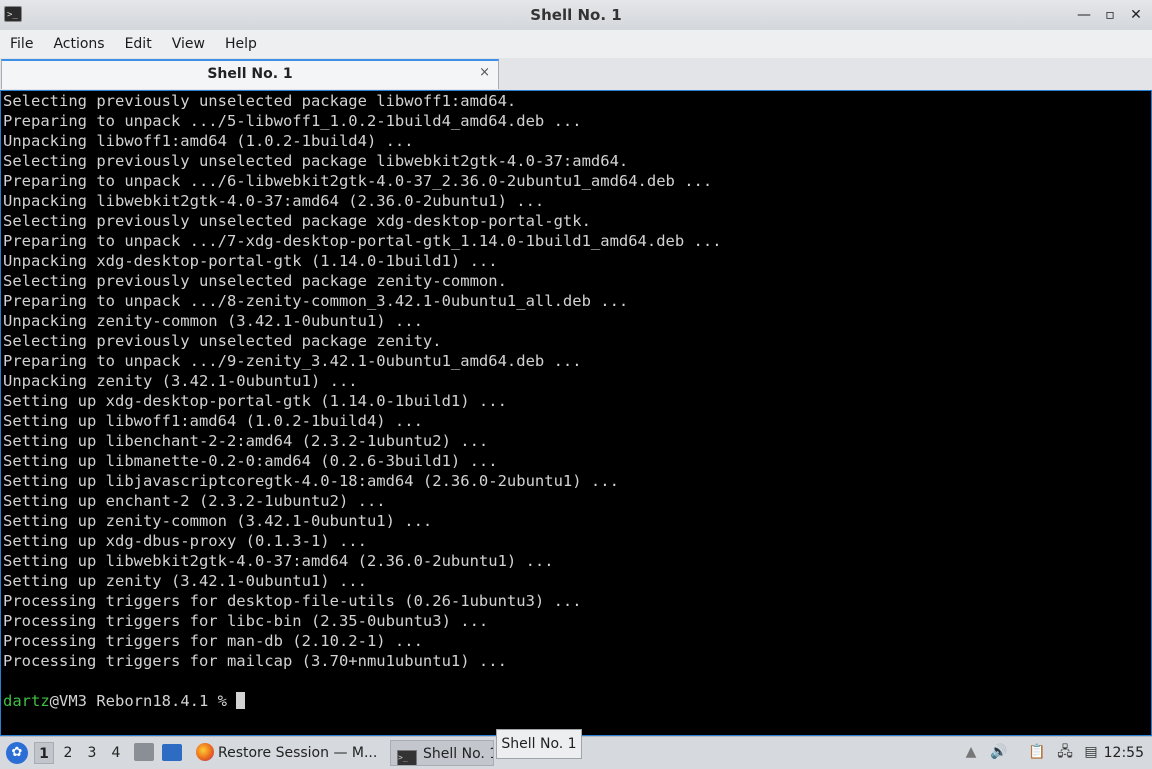  Describe the element at coordinates (26, 701) in the screenshot. I see `prompt-user: dartz` at that location.